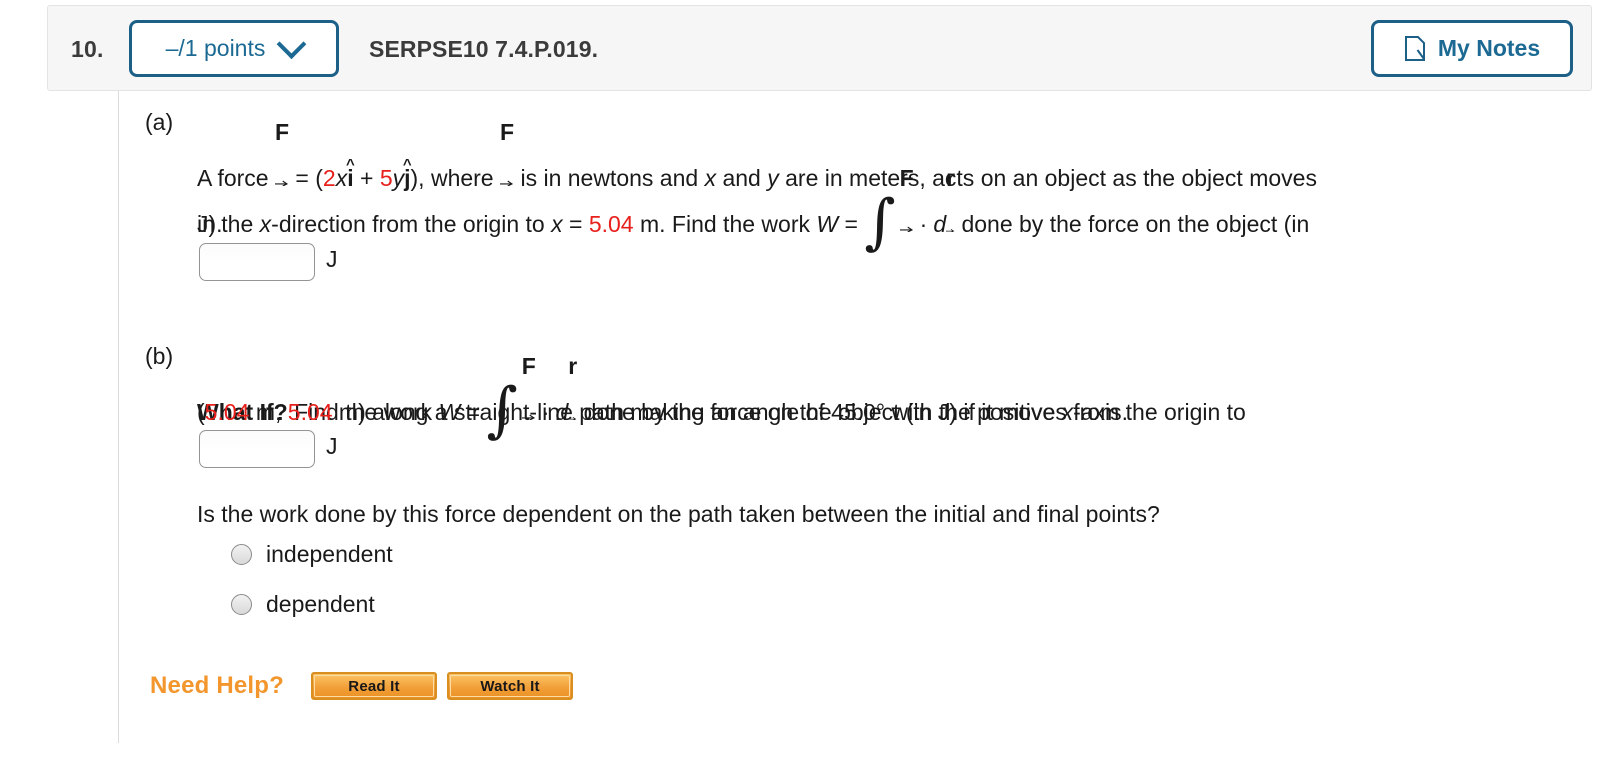 This screenshot has height=770, width=1620. Describe the element at coordinates (611, 224) in the screenshot. I see `value-5-04: 5.04` at that location.